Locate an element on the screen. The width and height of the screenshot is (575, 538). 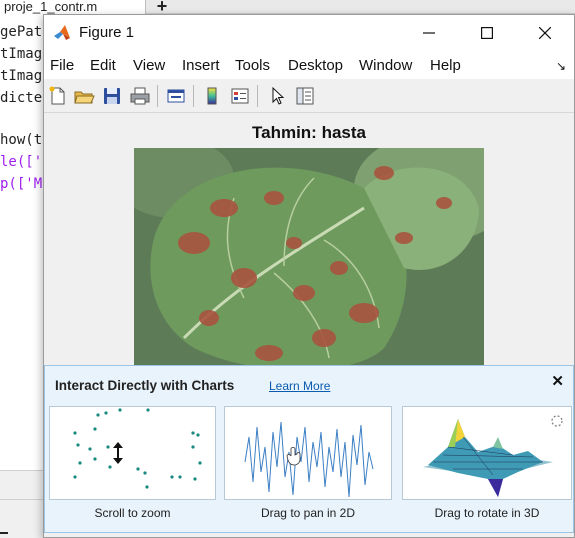
insert-legend-icon is located at coordinates (240, 96).